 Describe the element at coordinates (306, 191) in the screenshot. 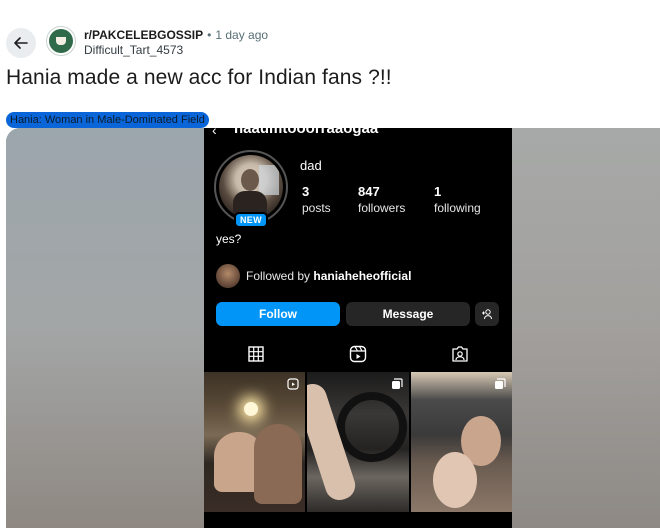

I see `ig-stat-number: 3` at that location.